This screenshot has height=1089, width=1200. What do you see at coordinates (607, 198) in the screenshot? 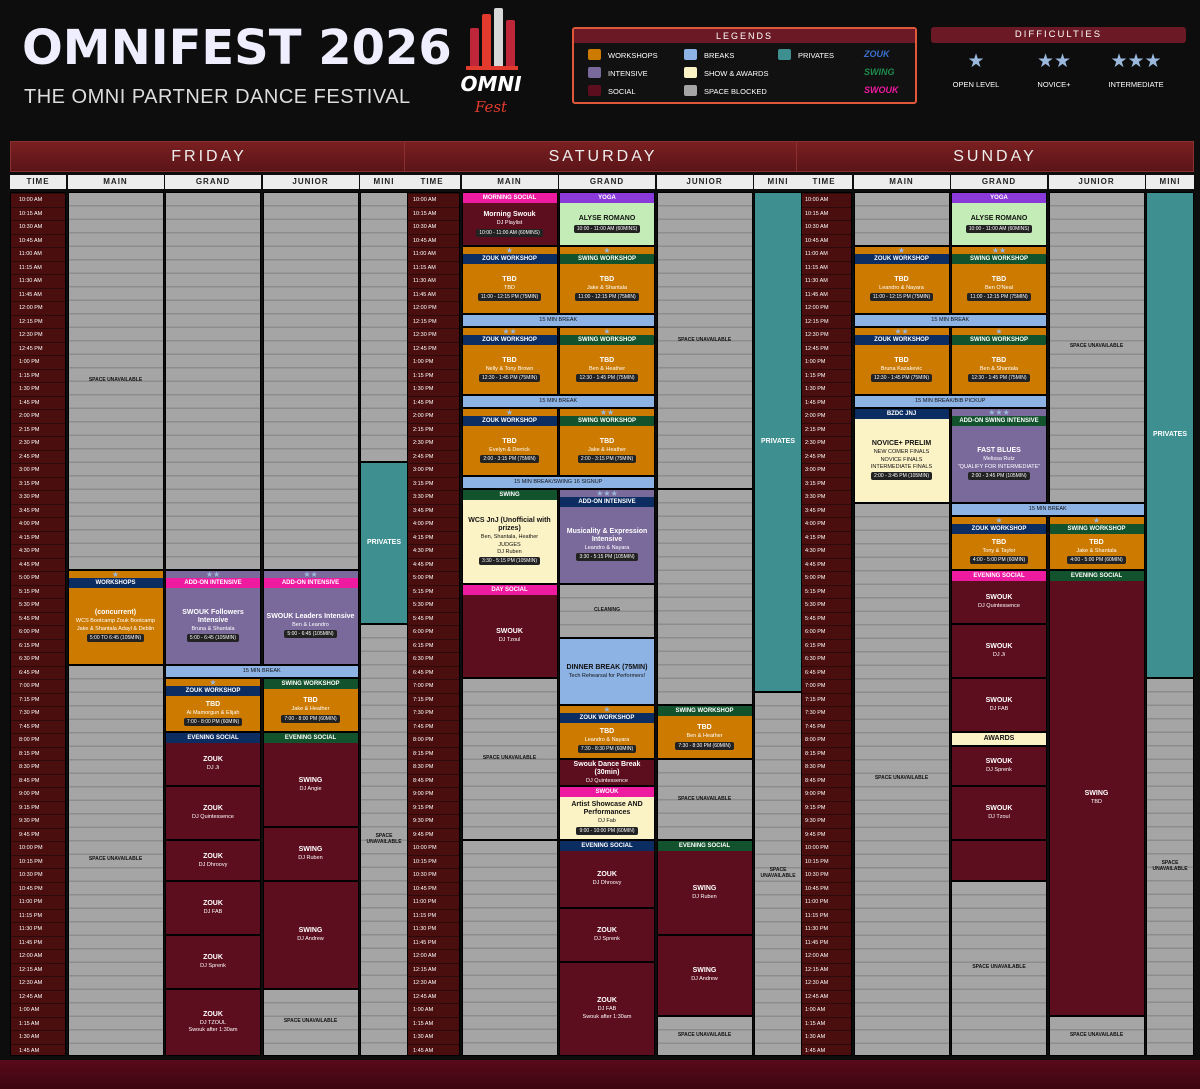
I see `block-heading: YOGA` at bounding box center [607, 198].